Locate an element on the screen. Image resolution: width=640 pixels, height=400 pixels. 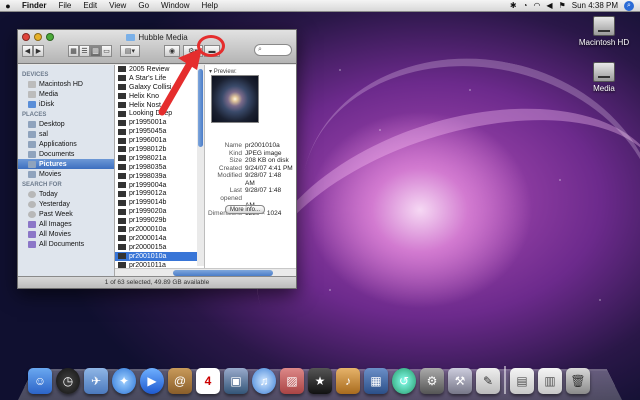
window-title: Hubble Media is located at coordinates (157, 37).